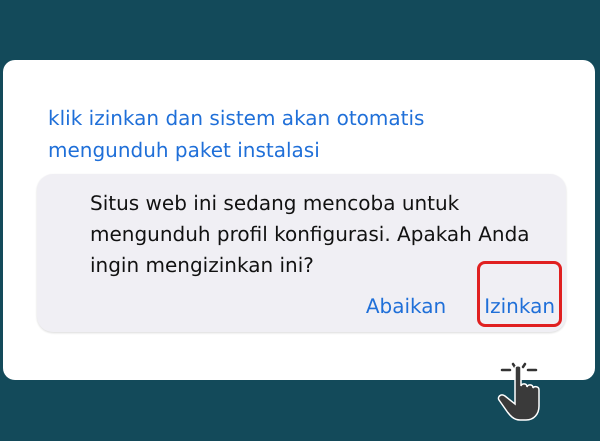 The width and height of the screenshot is (600, 441). Describe the element at coordinates (519, 294) in the screenshot. I see `highlighted-dialog-button: Izinkan` at that location.